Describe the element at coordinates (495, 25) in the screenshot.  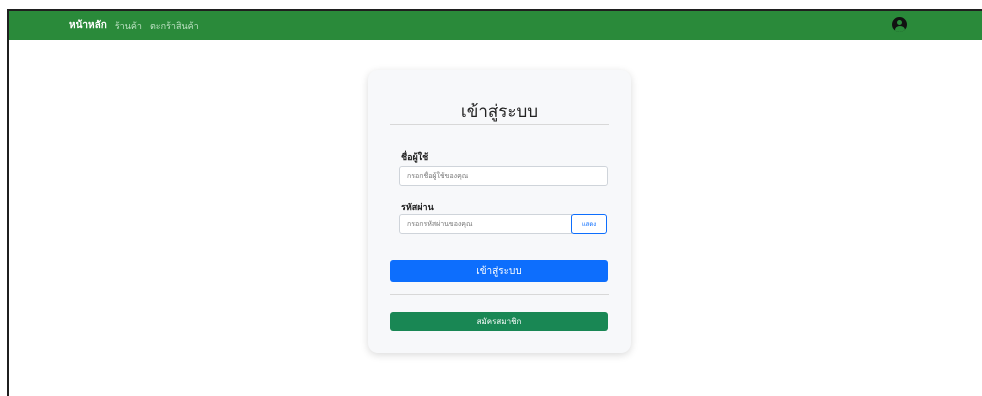
I see `top-navbar: หน้าหลัก ร้านค้า ตะกร้าสินค้า` at that location.